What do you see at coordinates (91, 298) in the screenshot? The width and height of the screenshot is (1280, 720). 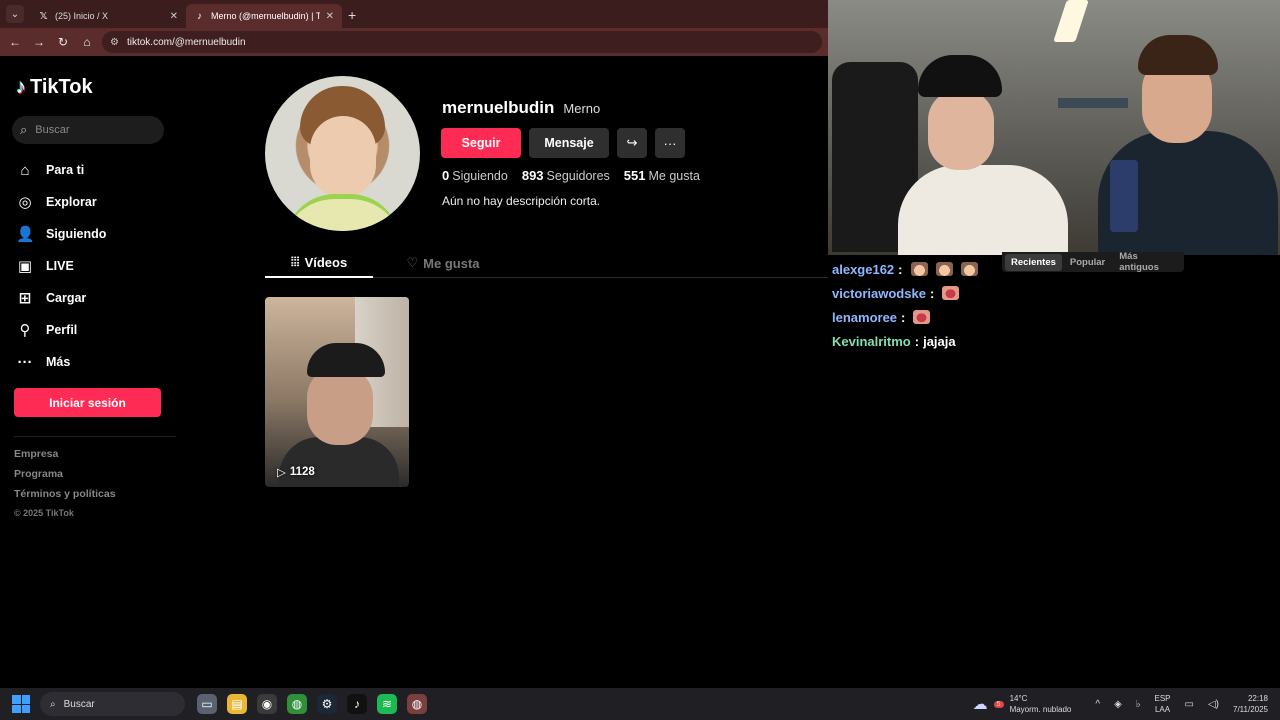 I see `sidebar-item-cargar: ⊞ Cargar` at bounding box center [91, 298].